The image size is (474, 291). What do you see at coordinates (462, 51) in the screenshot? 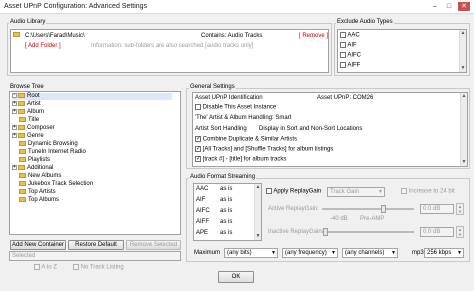
I see `exclude-scrollbar: ▲ ▼` at bounding box center [462, 51].